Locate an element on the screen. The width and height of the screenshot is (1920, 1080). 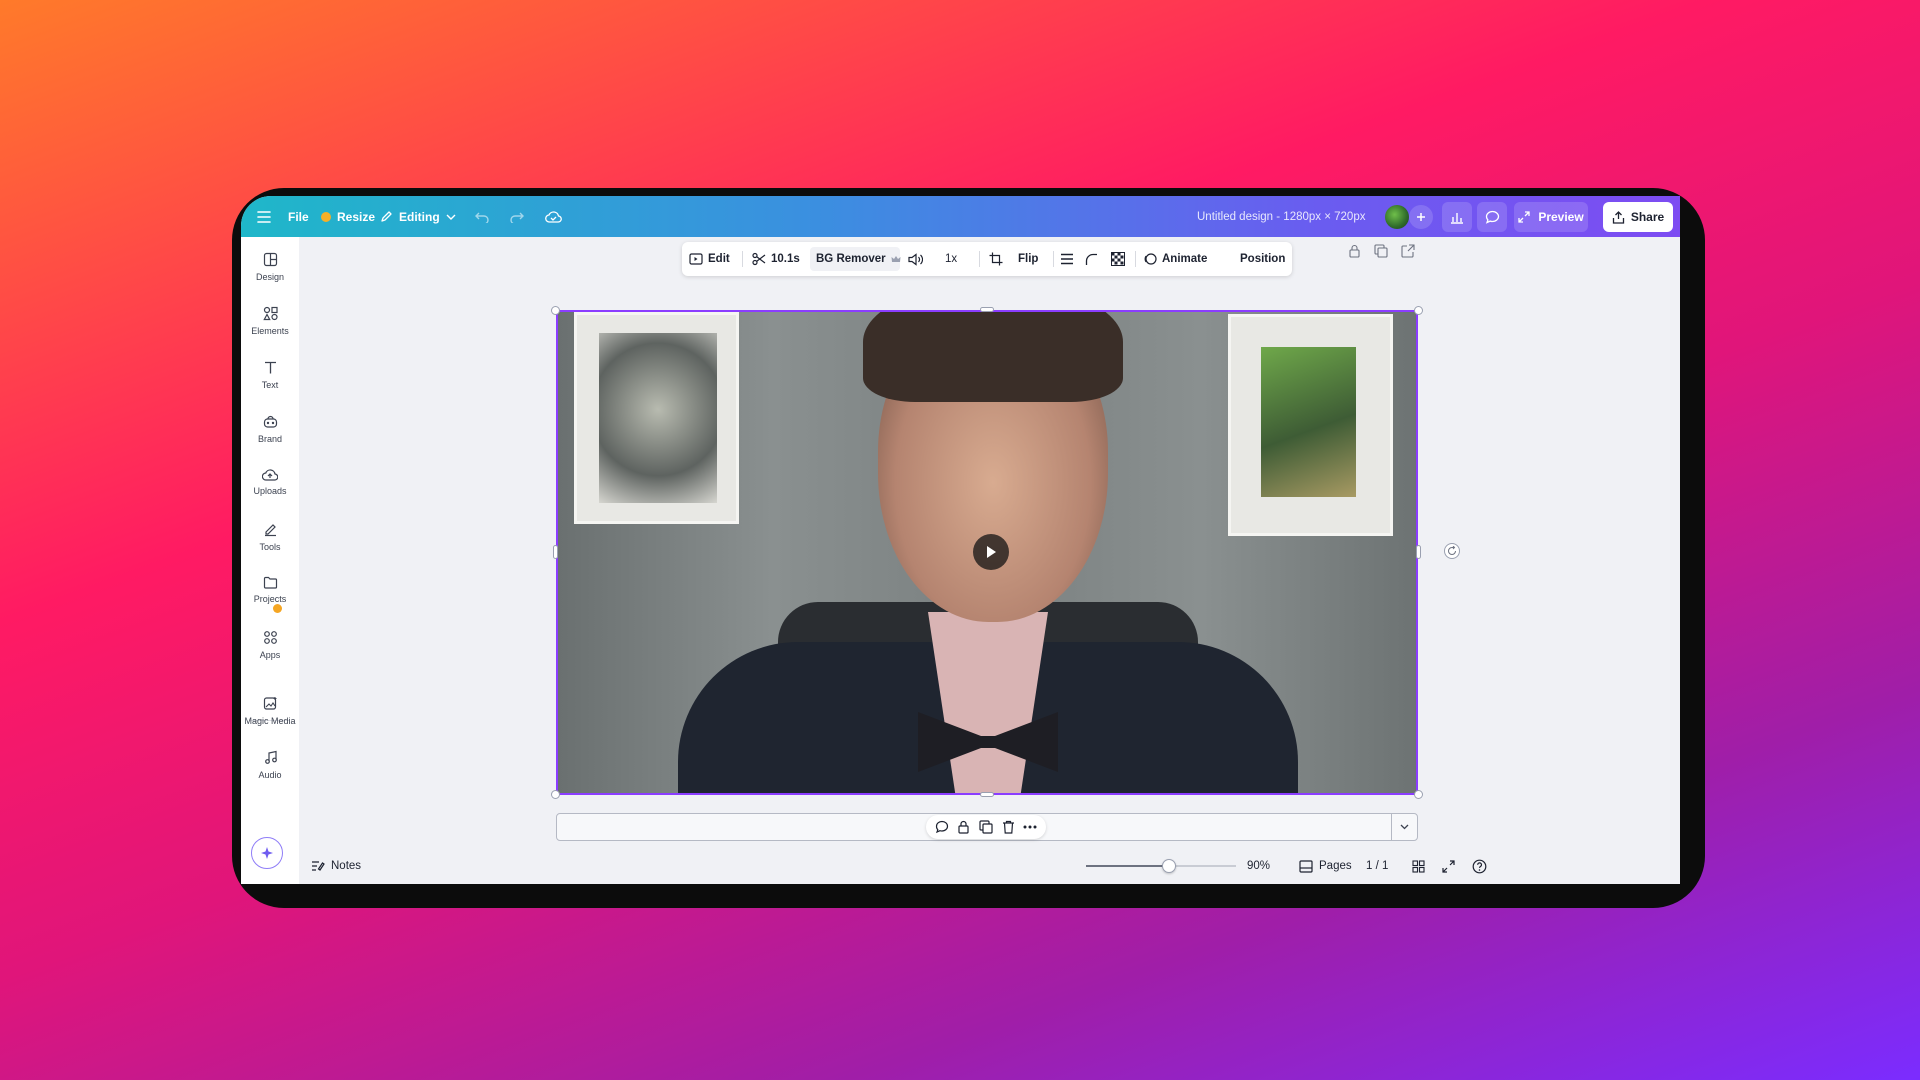
sidebar-item-uploads: Uploads is located at coordinates (270, 482).